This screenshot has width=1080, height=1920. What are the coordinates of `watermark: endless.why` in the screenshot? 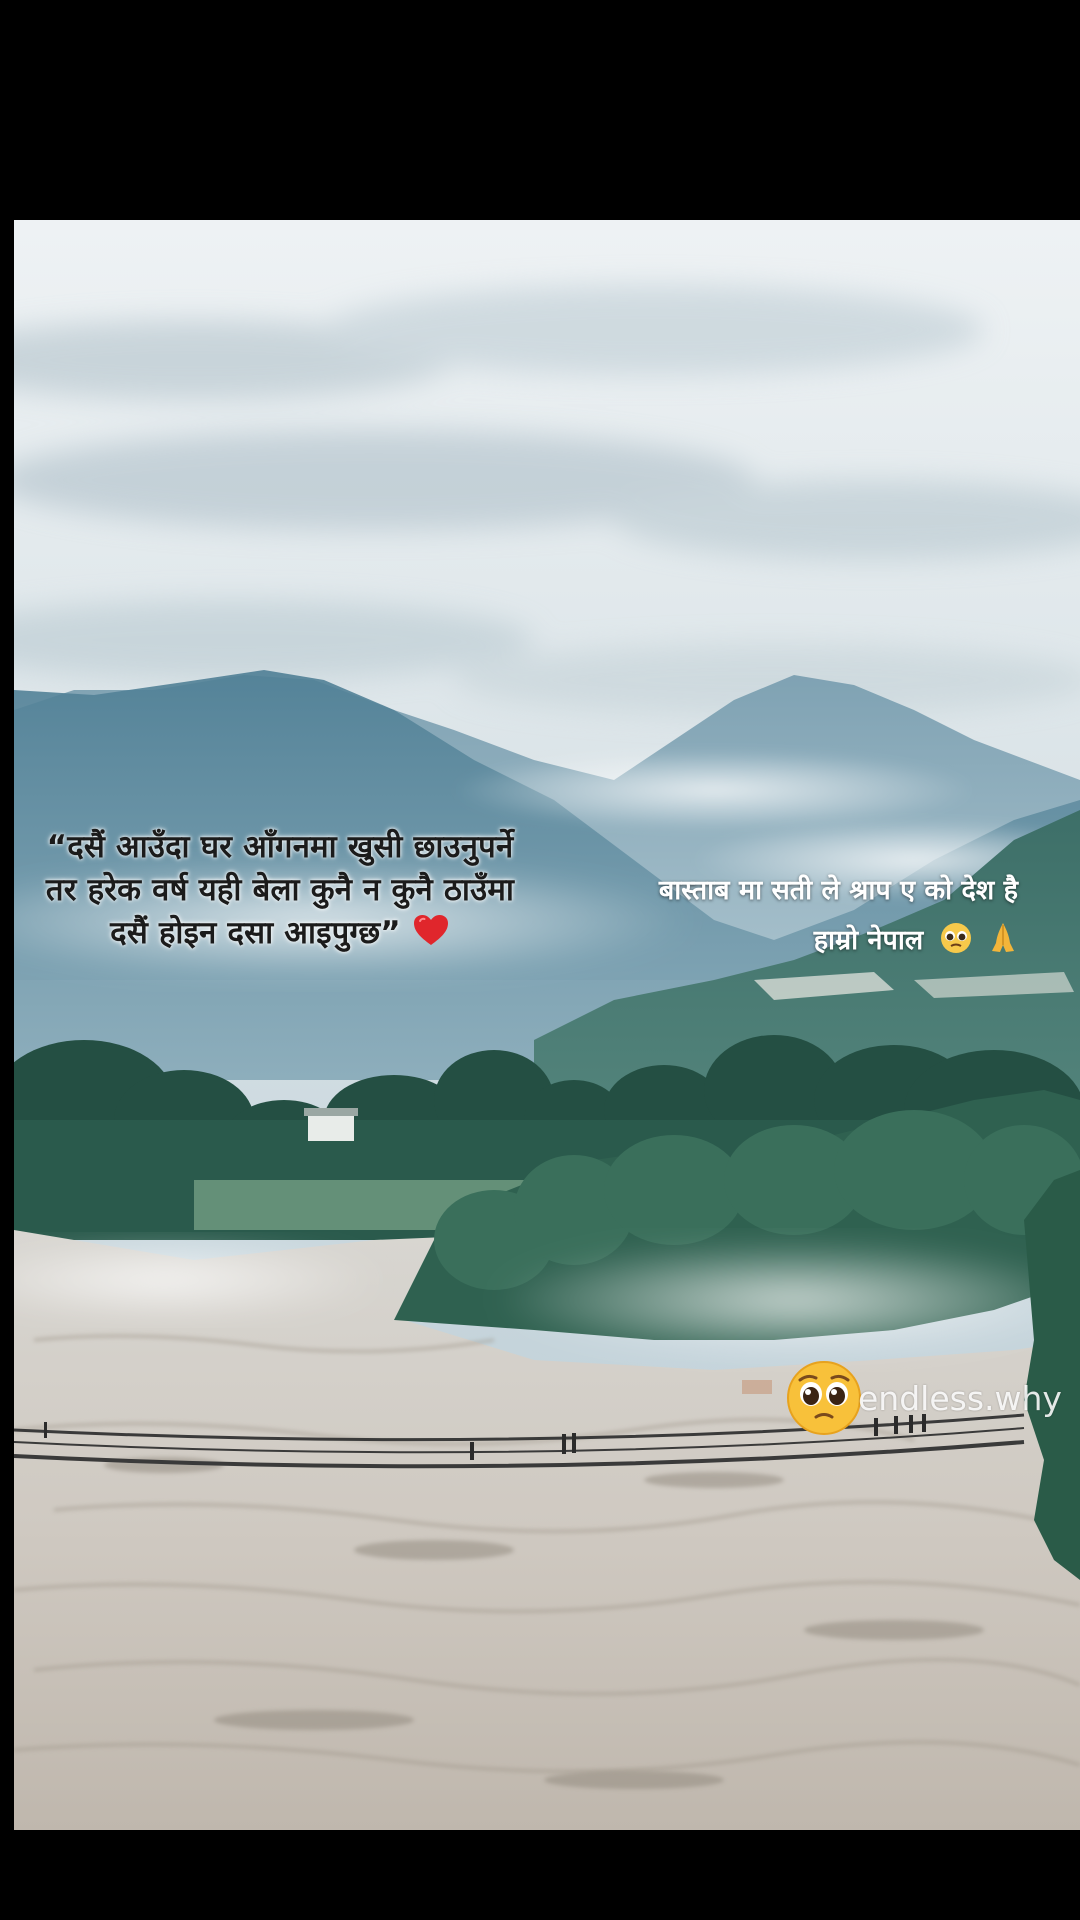 It's located at (924, 1398).